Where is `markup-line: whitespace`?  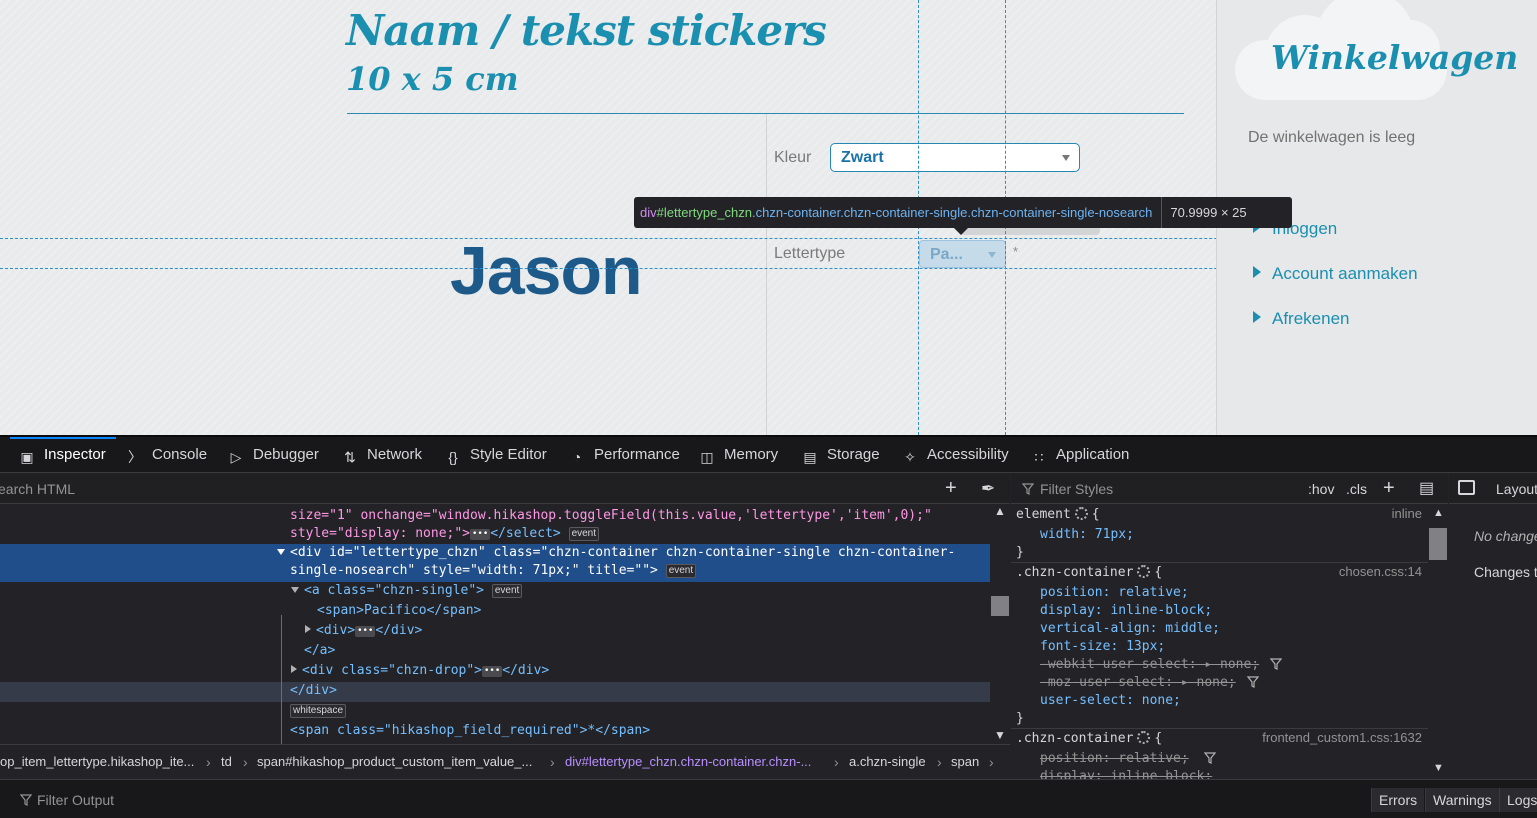
markup-line: whitespace is located at coordinates (495, 712).